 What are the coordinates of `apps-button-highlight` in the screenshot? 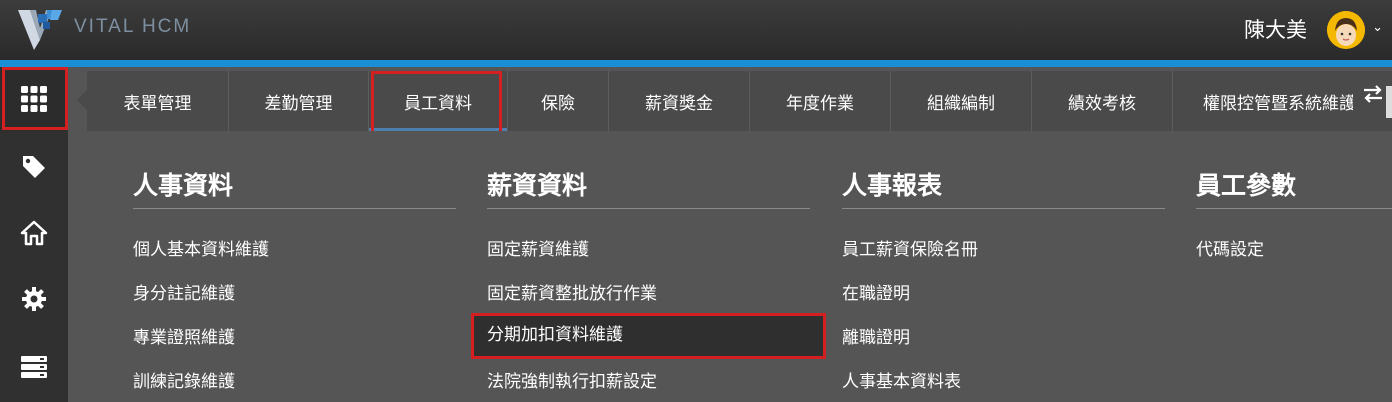 It's located at (35, 98).